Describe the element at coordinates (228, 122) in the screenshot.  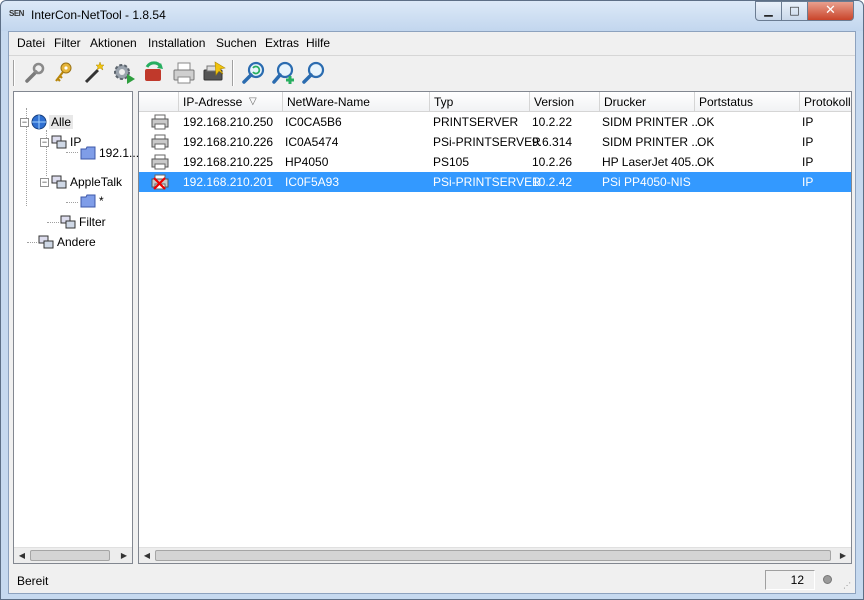
I see `cell-ip: 192.168.210.250` at that location.